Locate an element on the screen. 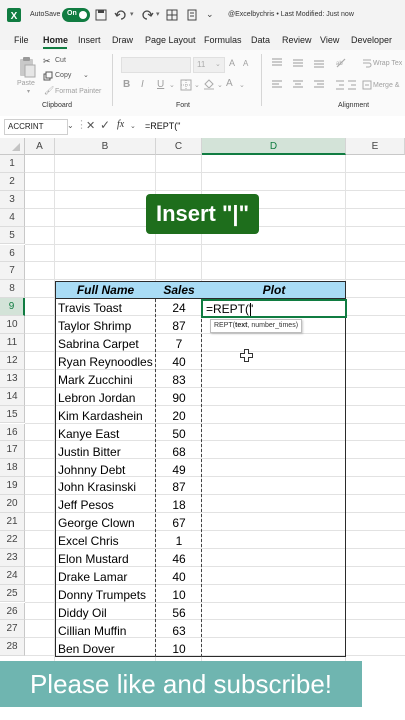 This screenshot has width=405, height=720. autosave-toggle: On is located at coordinates (76, 15).